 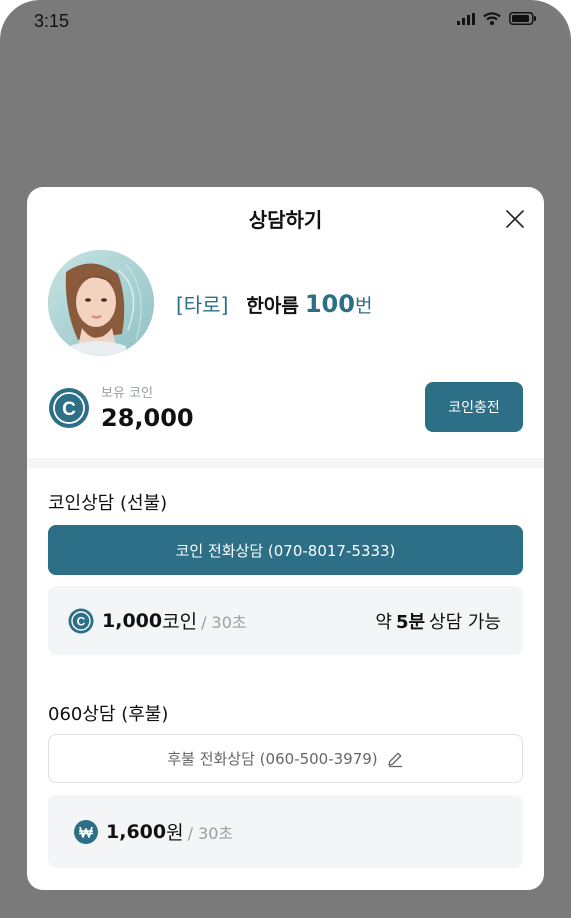 What do you see at coordinates (285, 831) in the screenshot?
I see `postpaid-price-card: 1,600 원 / 30초` at bounding box center [285, 831].